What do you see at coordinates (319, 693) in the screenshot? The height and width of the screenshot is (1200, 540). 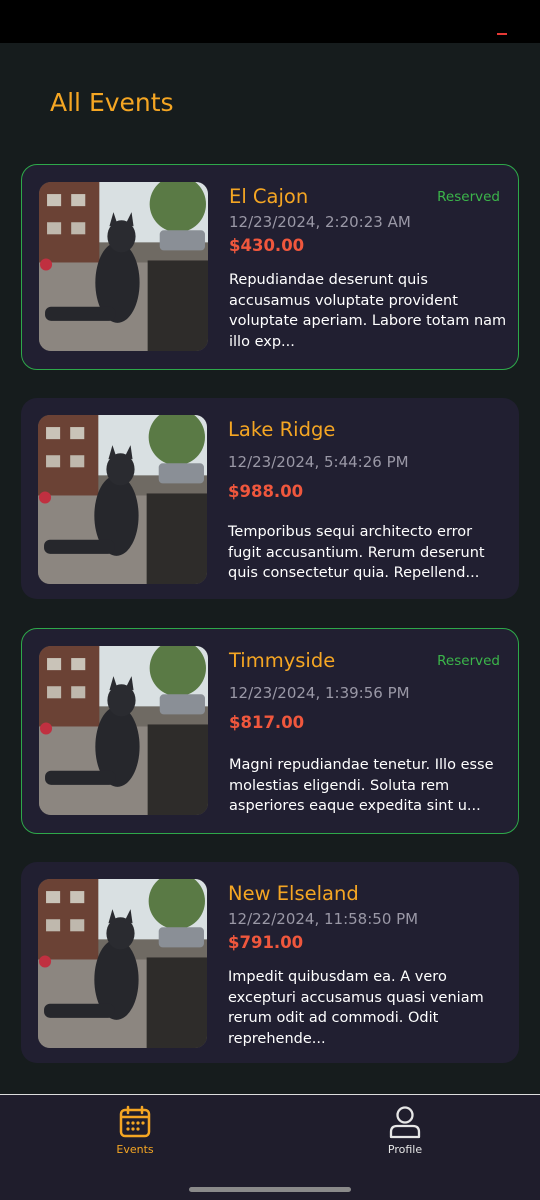 I see `event-date: 12/23/2024, 1:39:56 PM` at bounding box center [319, 693].